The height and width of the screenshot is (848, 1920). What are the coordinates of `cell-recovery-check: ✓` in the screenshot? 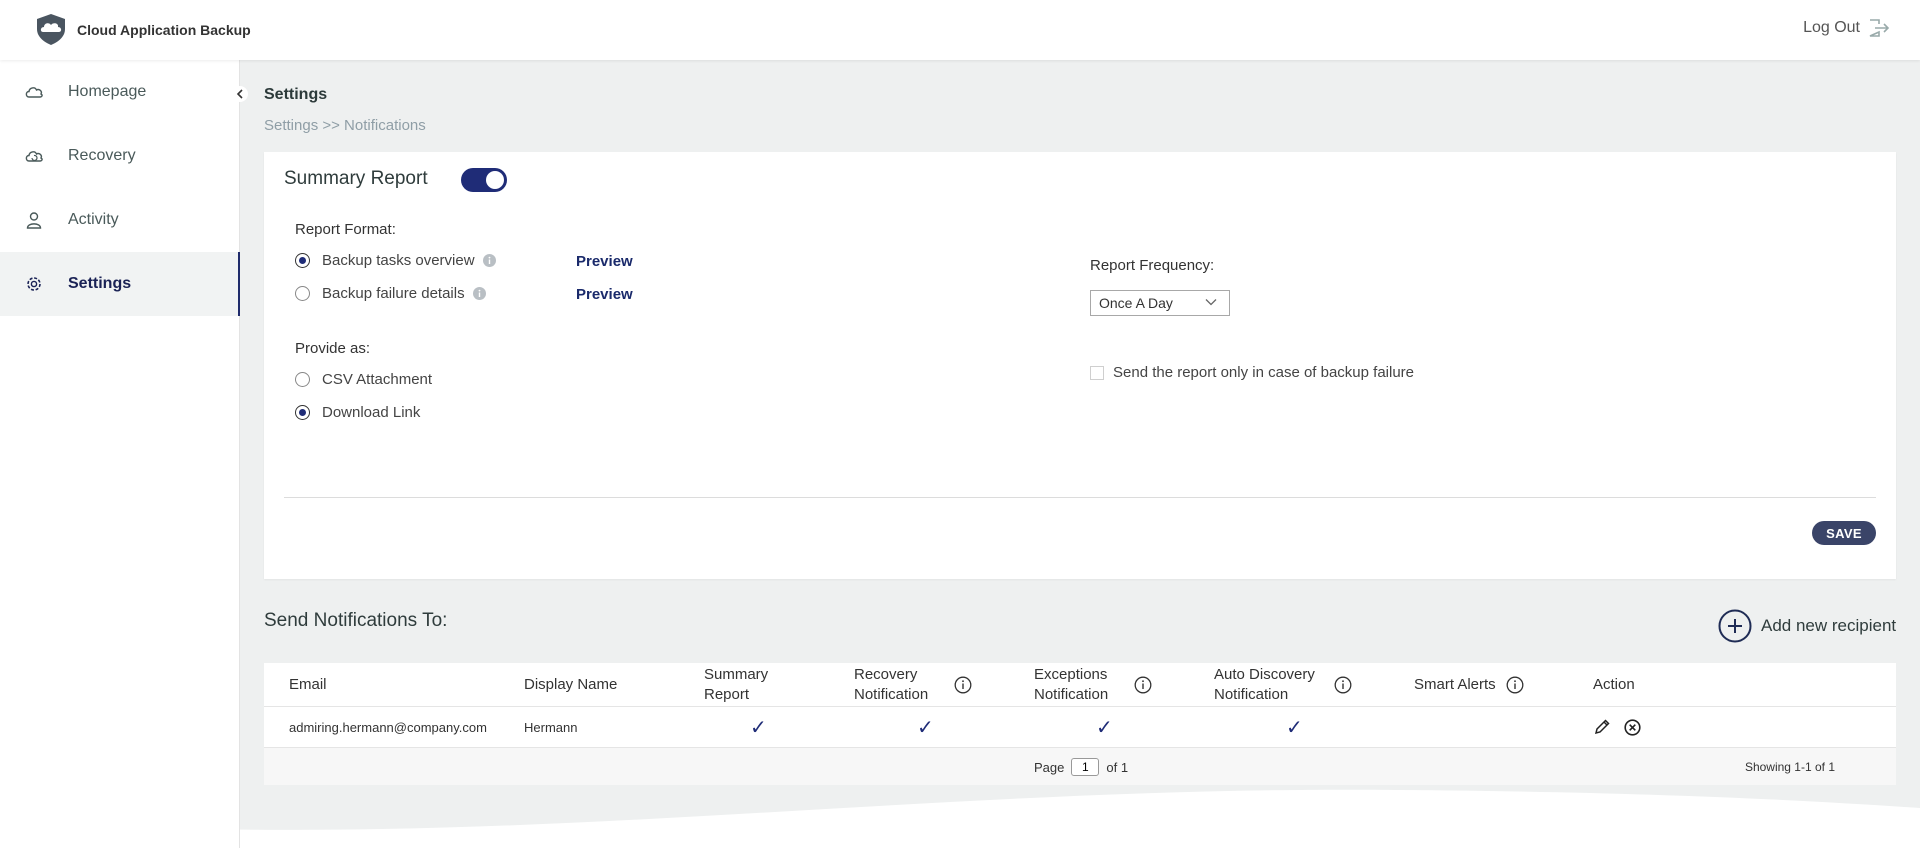 It's located at (925, 727).